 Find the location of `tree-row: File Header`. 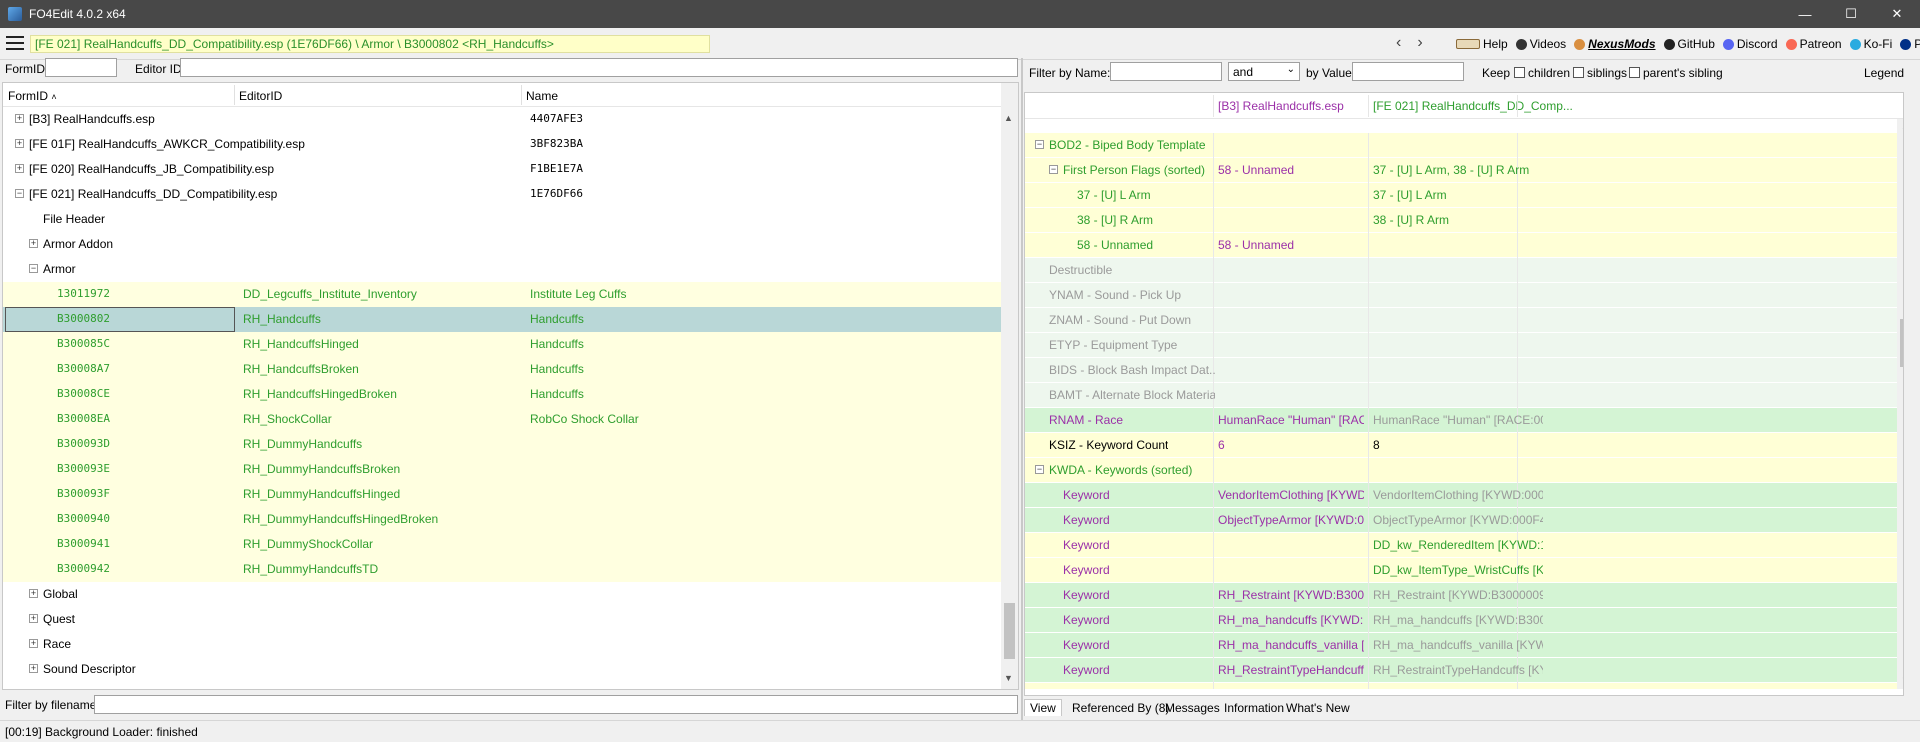

tree-row: File Header is located at coordinates (503, 219).